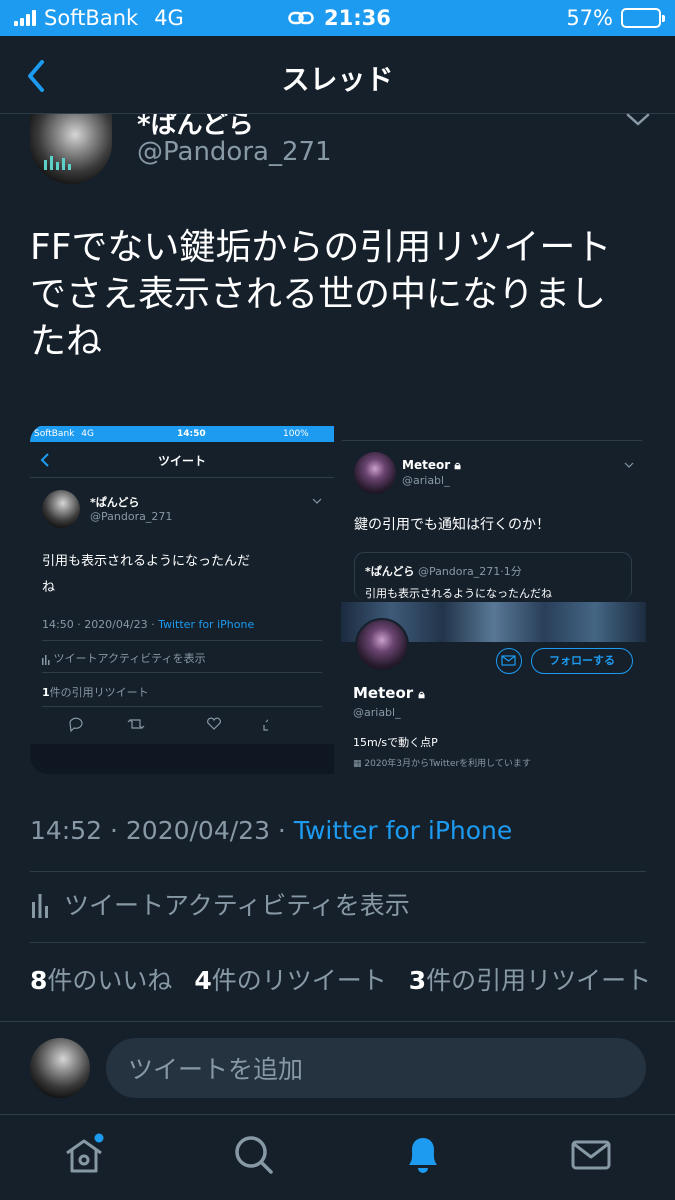 Image resolution: width=675 pixels, height=1200 pixels. I want to click on author-handle: @Pandora_271, so click(234, 152).